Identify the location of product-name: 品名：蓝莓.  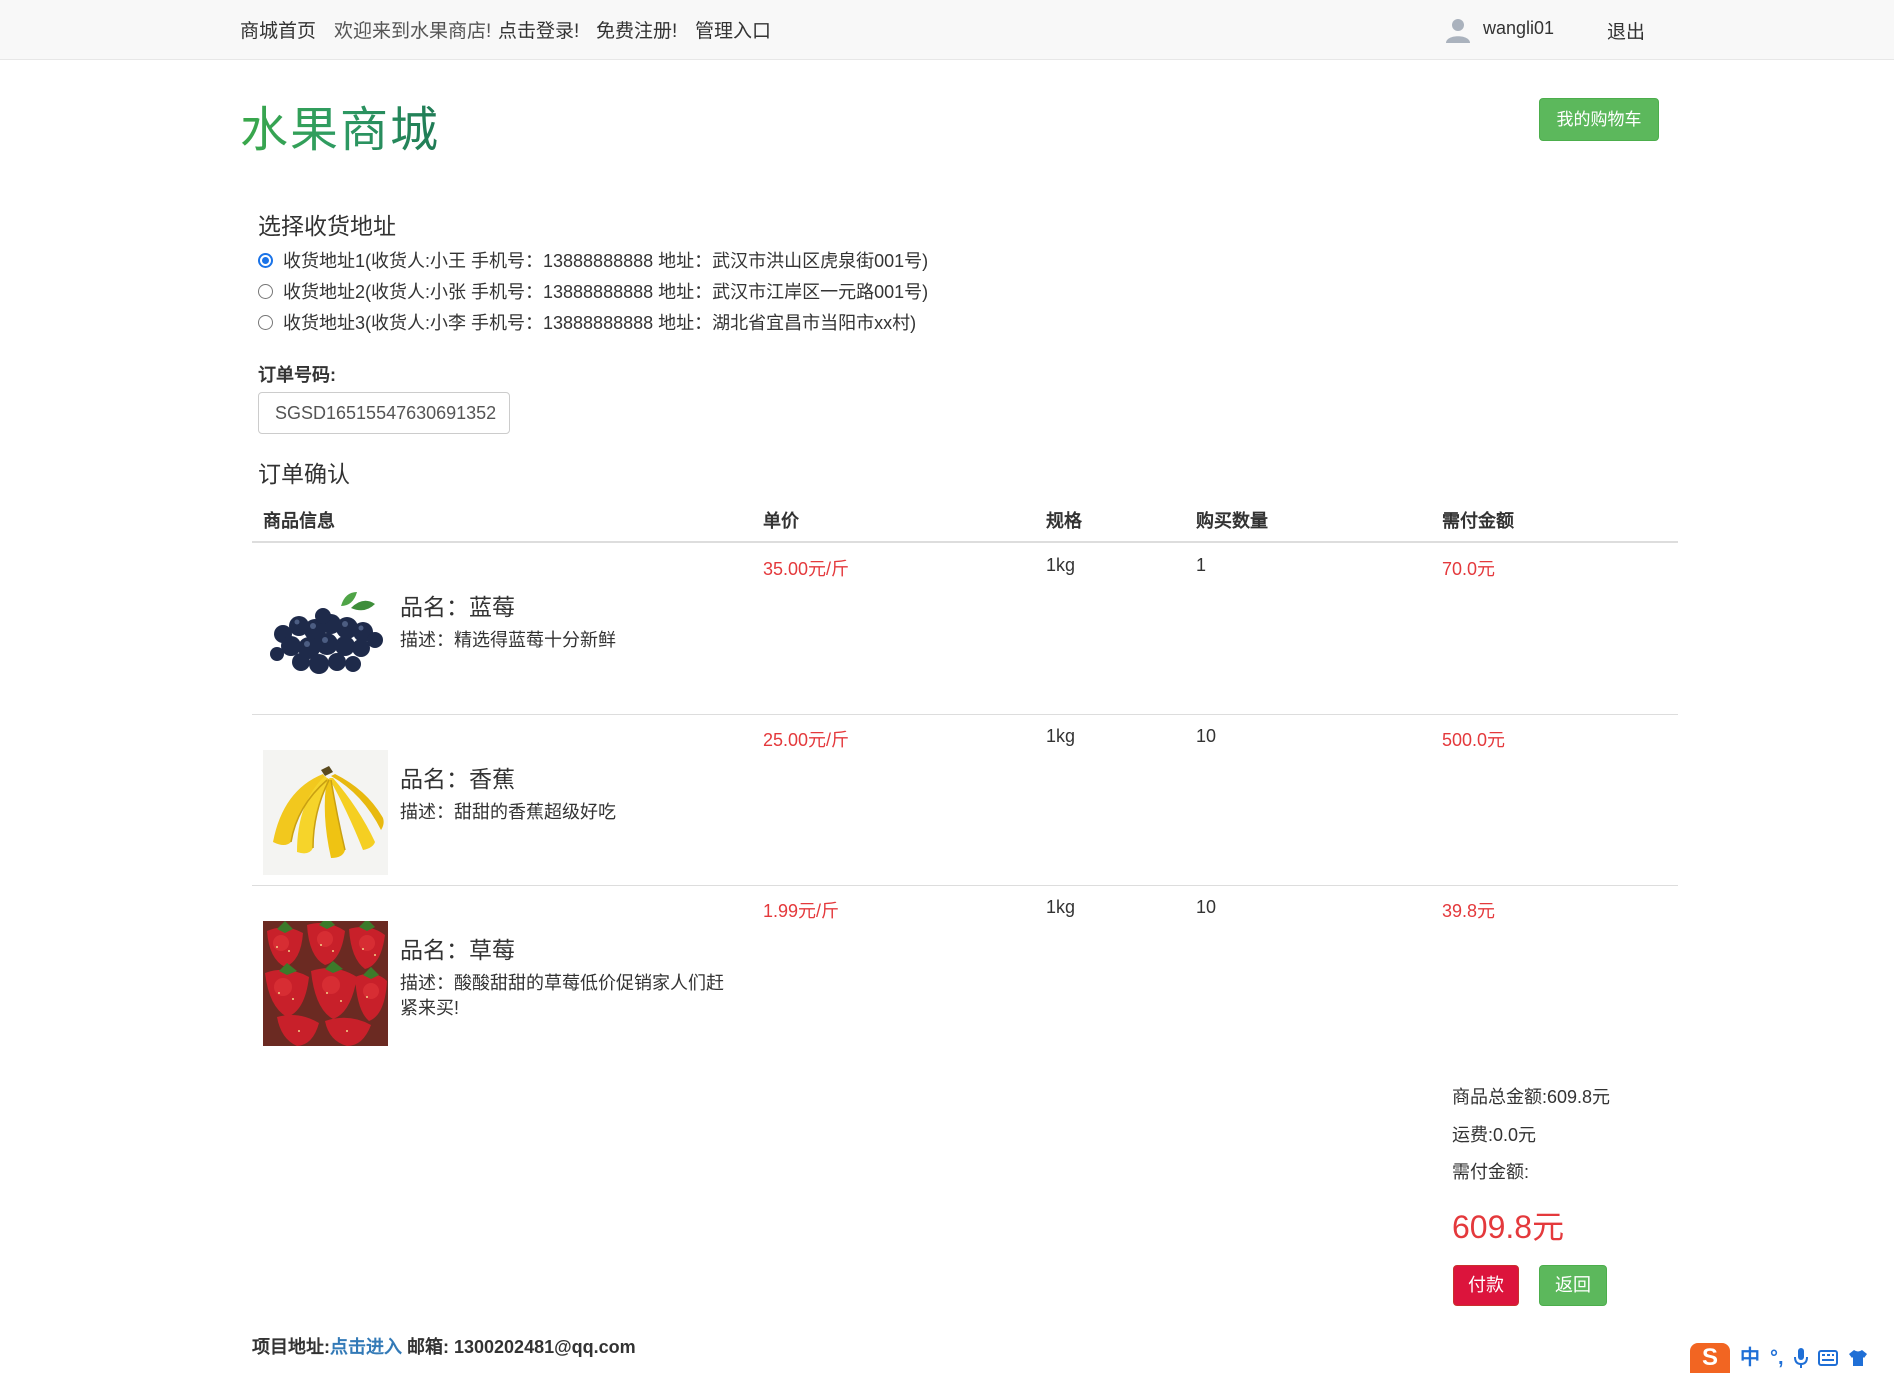
(457, 607).